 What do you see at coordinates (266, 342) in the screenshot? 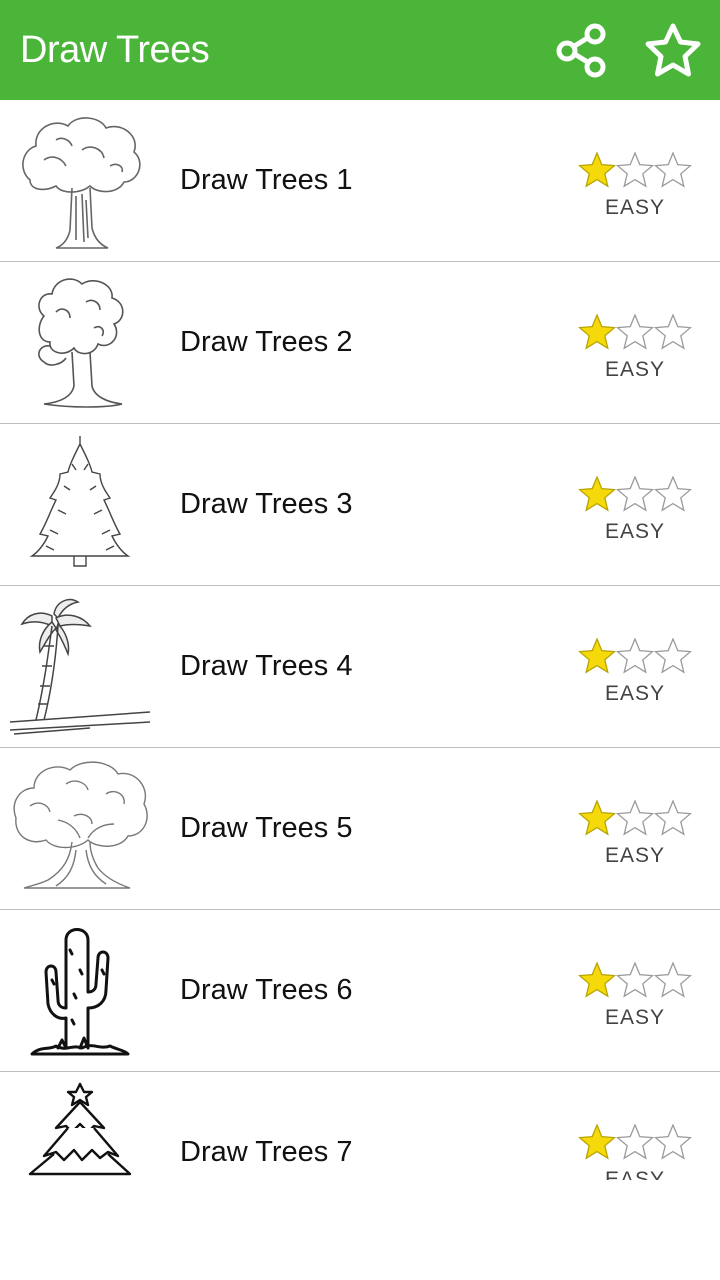
I see `item-title: Draw Trees 2` at bounding box center [266, 342].